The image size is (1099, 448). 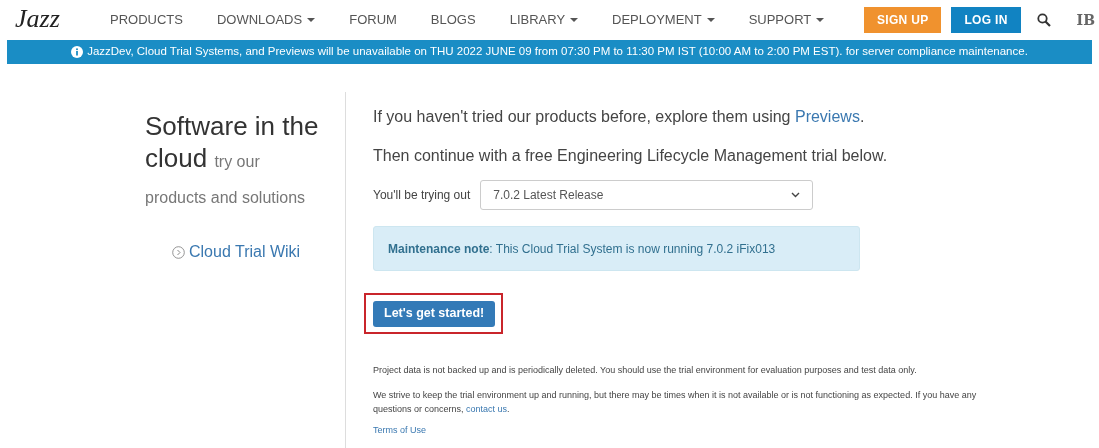 What do you see at coordinates (434, 313) in the screenshot?
I see `get-started-button: Let's get started!` at bounding box center [434, 313].